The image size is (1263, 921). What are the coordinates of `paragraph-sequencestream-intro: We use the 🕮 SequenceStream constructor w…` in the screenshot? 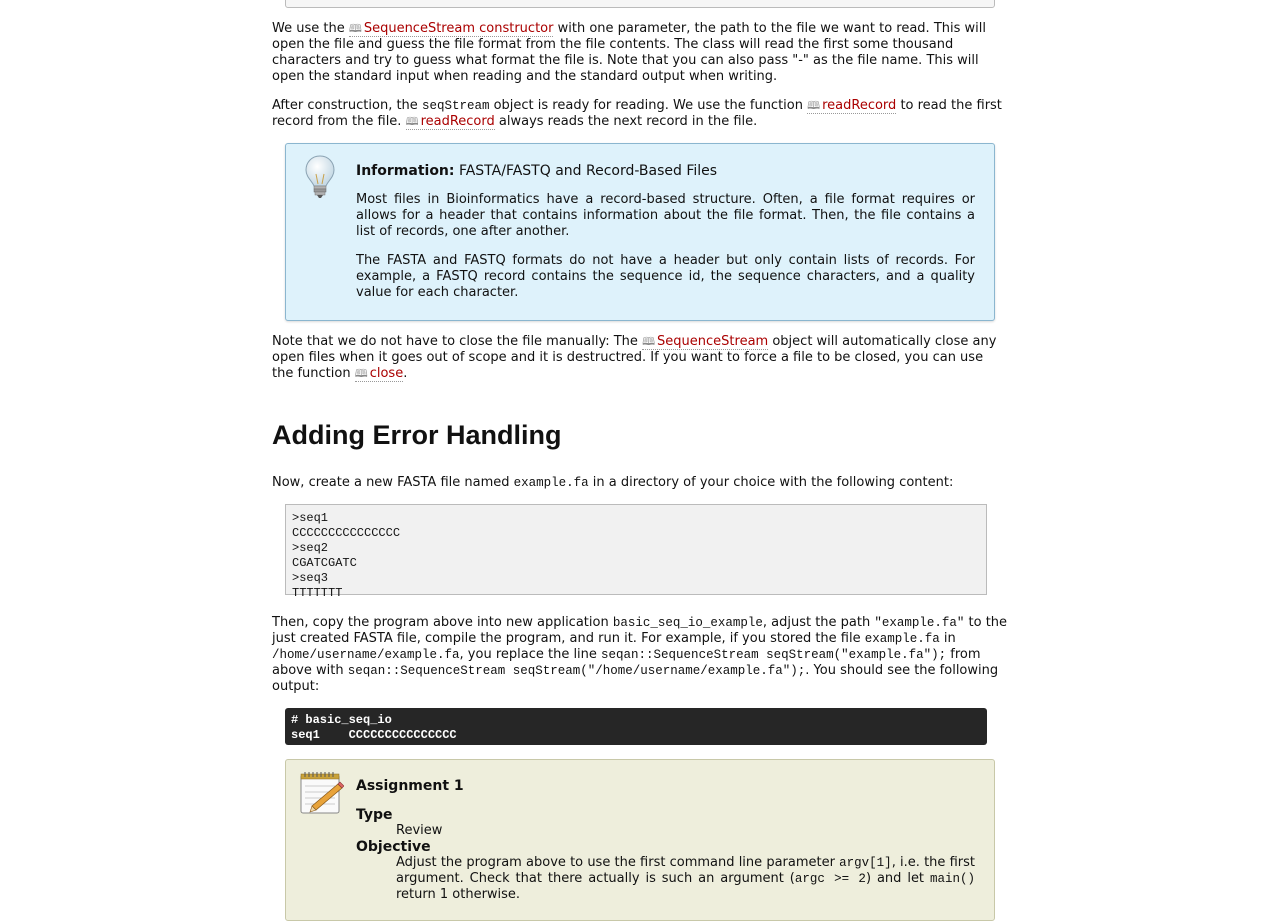 It's located at (640, 53).